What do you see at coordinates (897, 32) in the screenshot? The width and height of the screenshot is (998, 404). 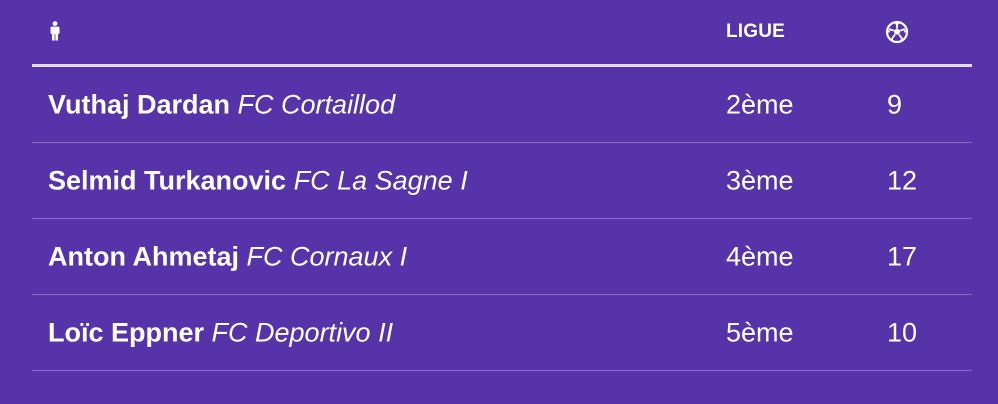 I see `soccer-ball-icon` at bounding box center [897, 32].